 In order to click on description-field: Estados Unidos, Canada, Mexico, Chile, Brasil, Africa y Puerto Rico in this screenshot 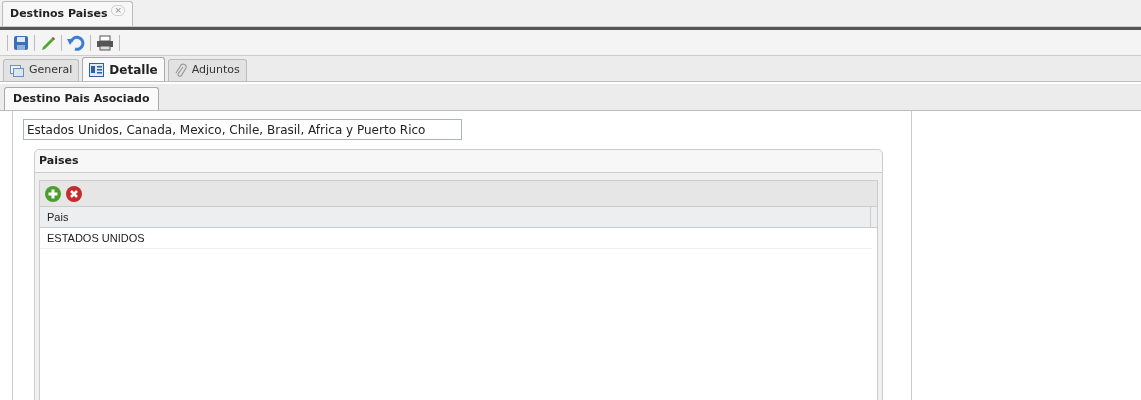, I will do `click(242, 129)`.